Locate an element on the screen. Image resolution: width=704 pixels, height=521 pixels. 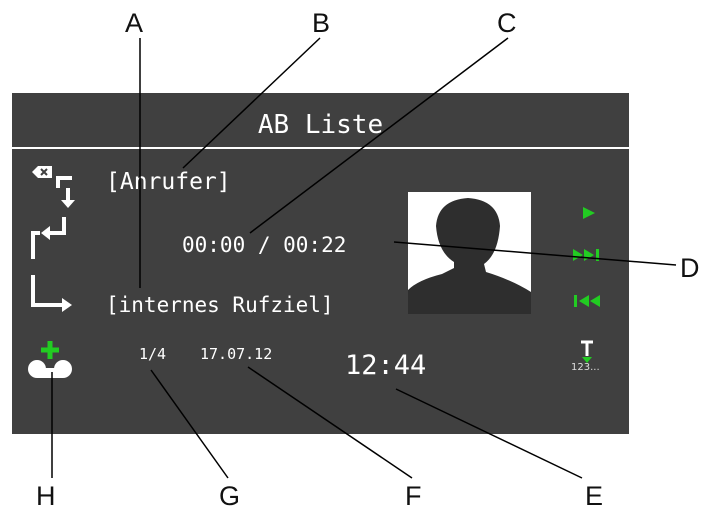
callout-e: E is located at coordinates (594, 496).